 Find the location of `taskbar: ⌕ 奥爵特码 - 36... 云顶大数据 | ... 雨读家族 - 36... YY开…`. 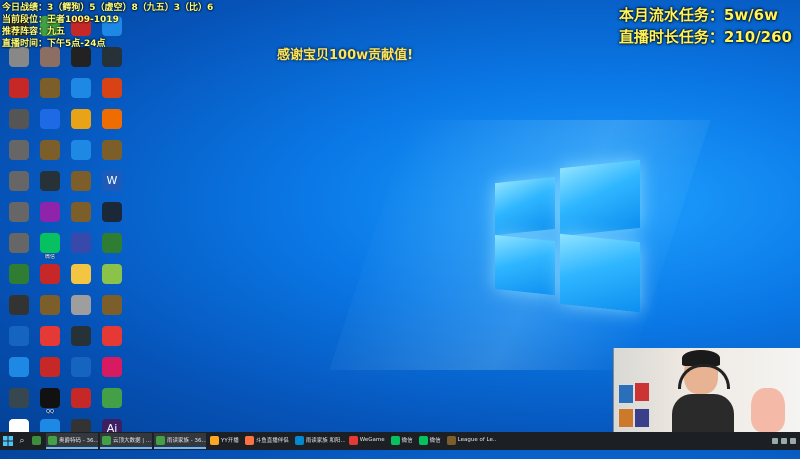

taskbar: ⌕ 奥爵特码 - 36... 云顶大数据 | ... 雨读家族 - 36... YY开… is located at coordinates (400, 441).